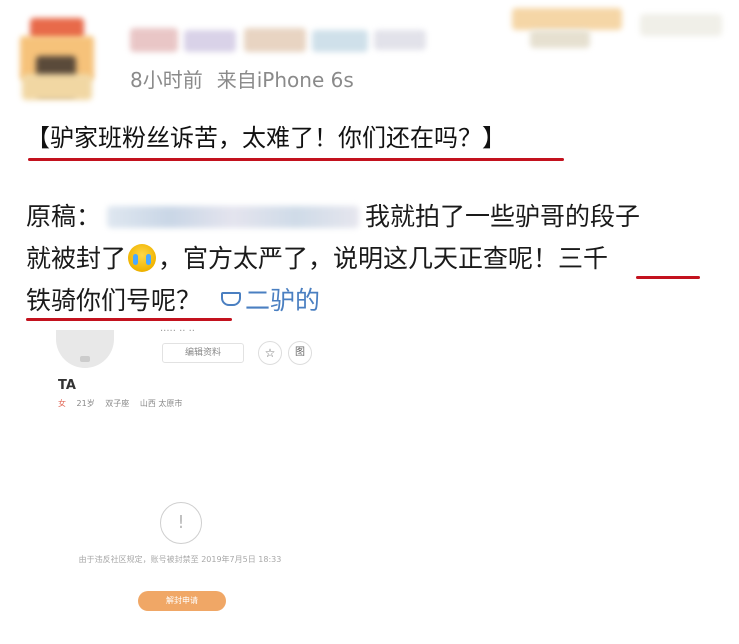  What do you see at coordinates (85, 349) in the screenshot?
I see `embedded-avatar` at bounding box center [85, 349].